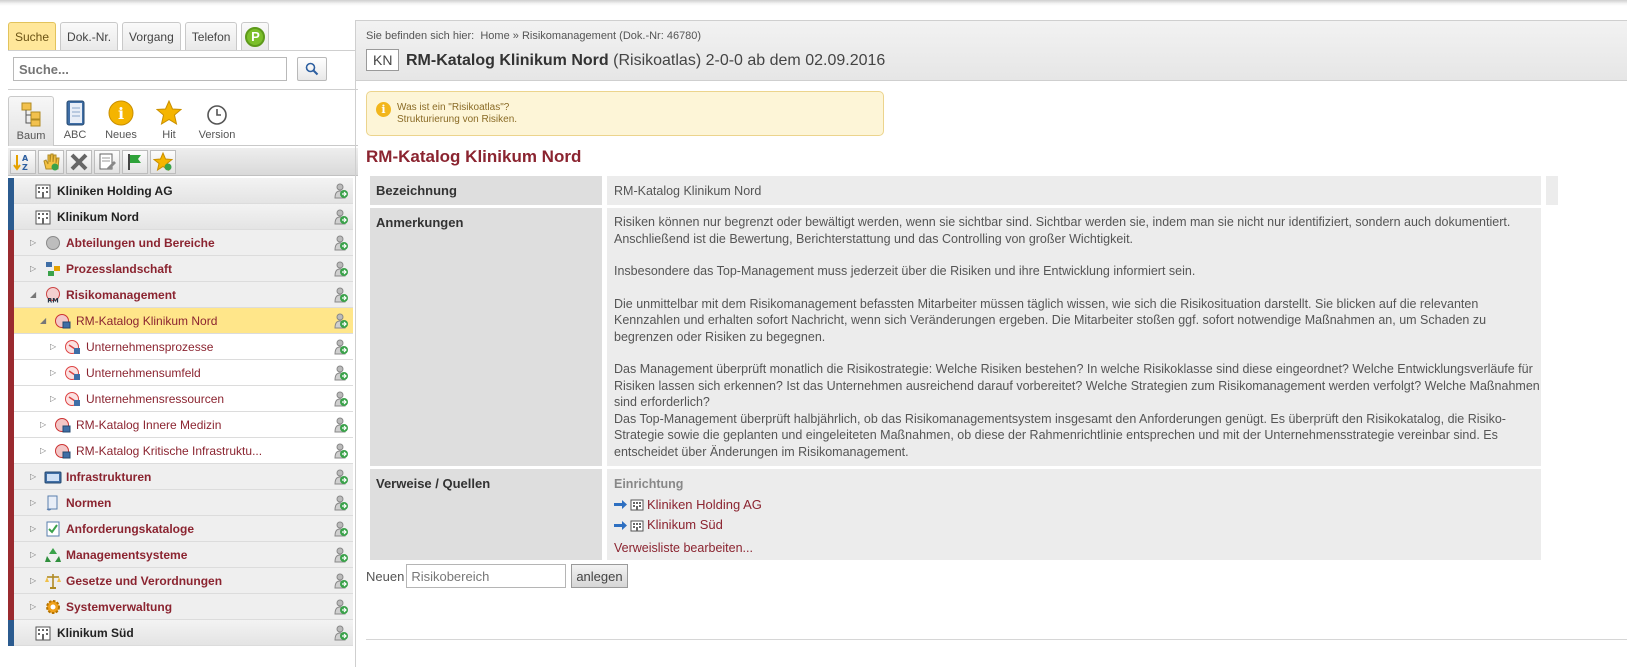  What do you see at coordinates (31, 121) in the screenshot?
I see `view-baum: Baum` at bounding box center [31, 121].